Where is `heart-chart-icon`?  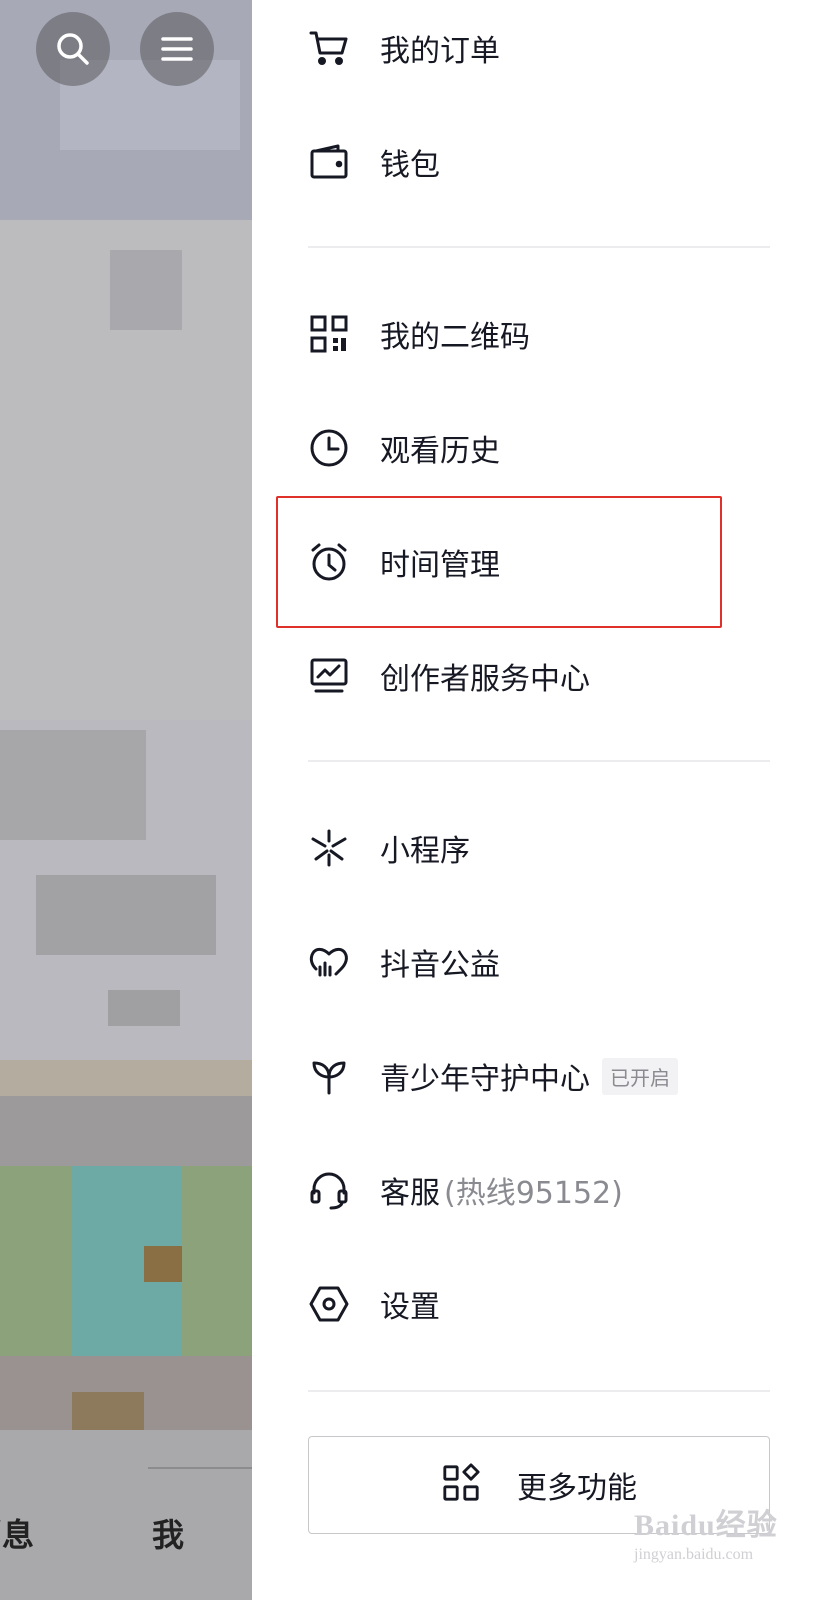 heart-chart-icon is located at coordinates (329, 962).